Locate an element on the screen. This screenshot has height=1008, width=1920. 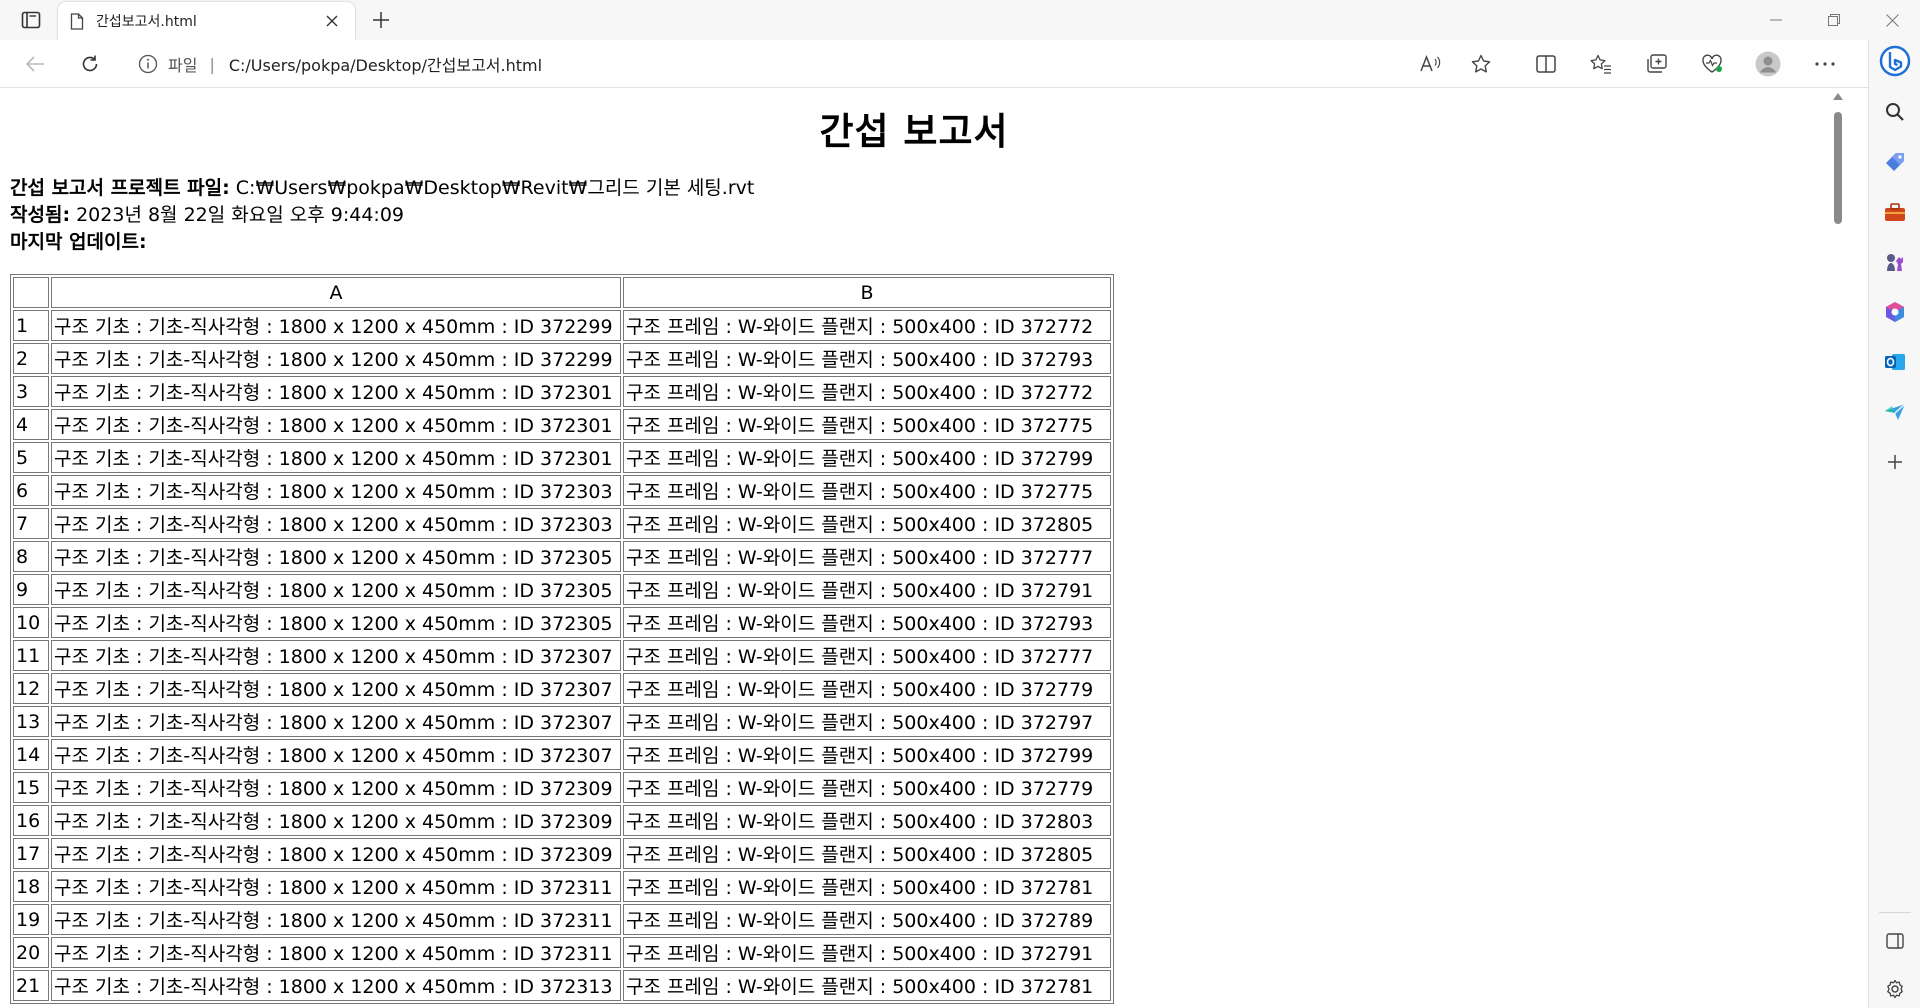
row-index-cell: 7 is located at coordinates (31, 523).